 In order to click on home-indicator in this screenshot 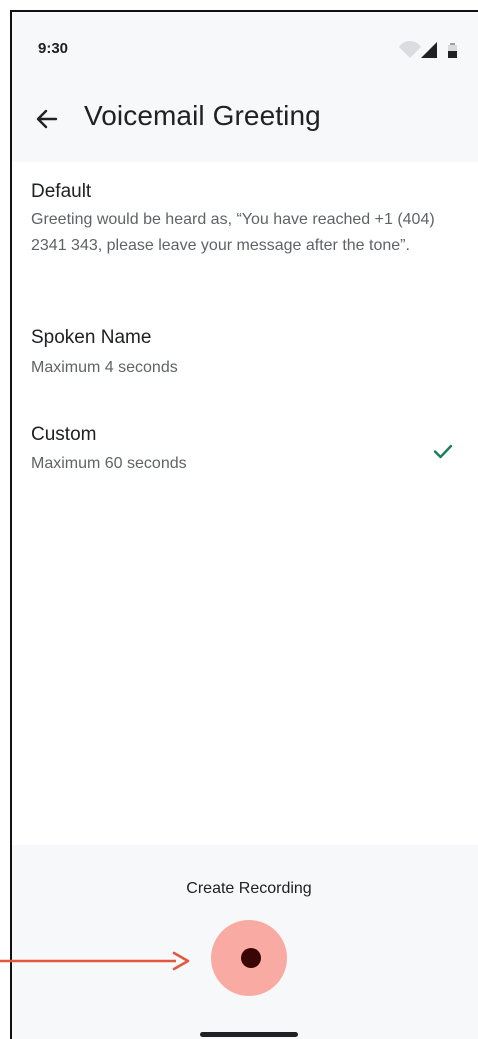, I will do `click(249, 1034)`.